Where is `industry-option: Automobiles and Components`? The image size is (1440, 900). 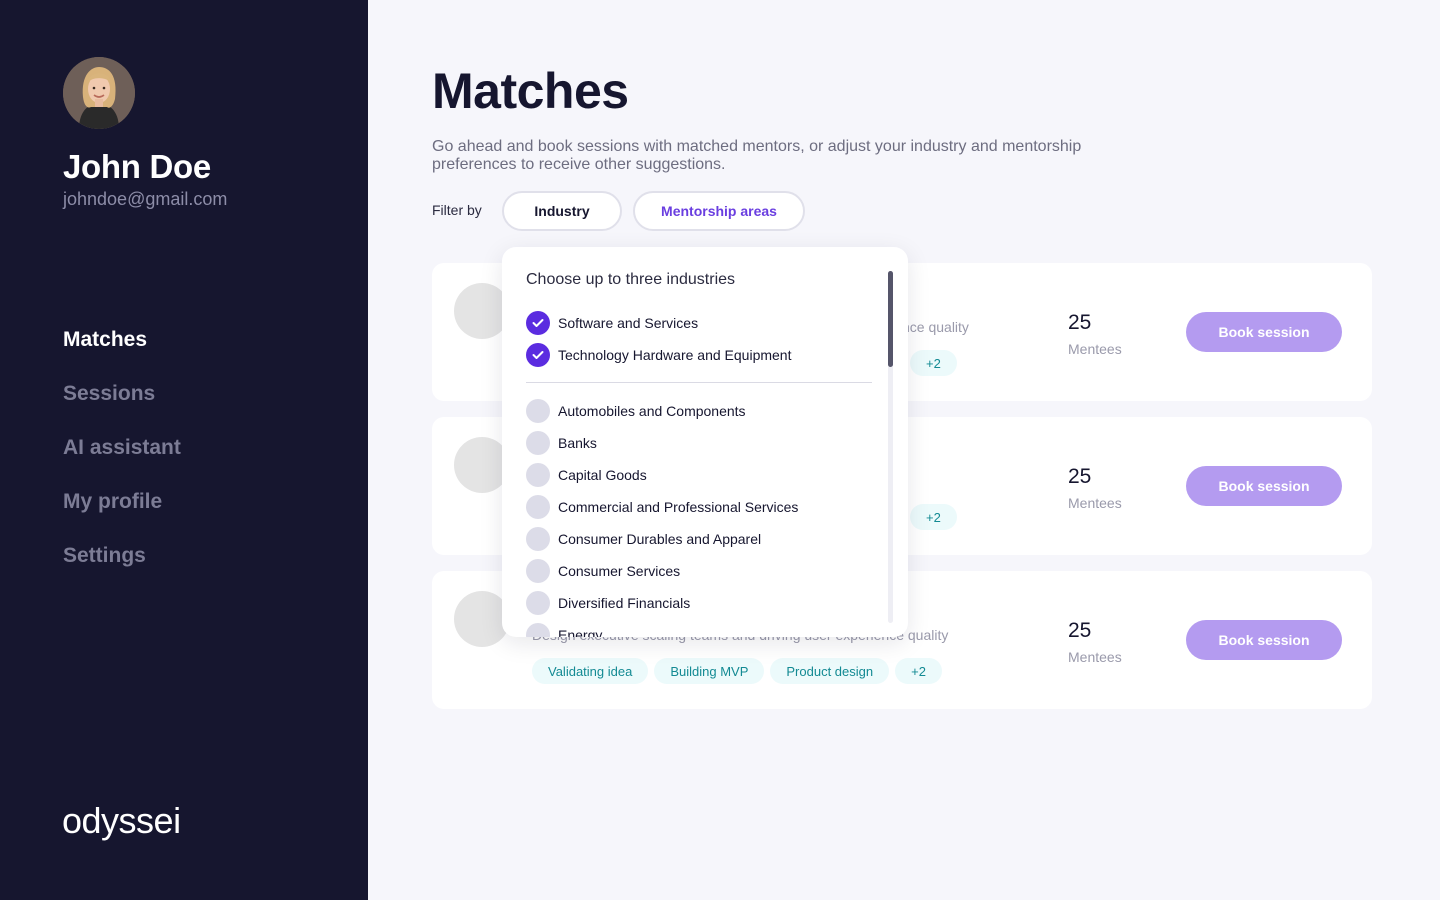
industry-option: Automobiles and Components is located at coordinates (699, 411).